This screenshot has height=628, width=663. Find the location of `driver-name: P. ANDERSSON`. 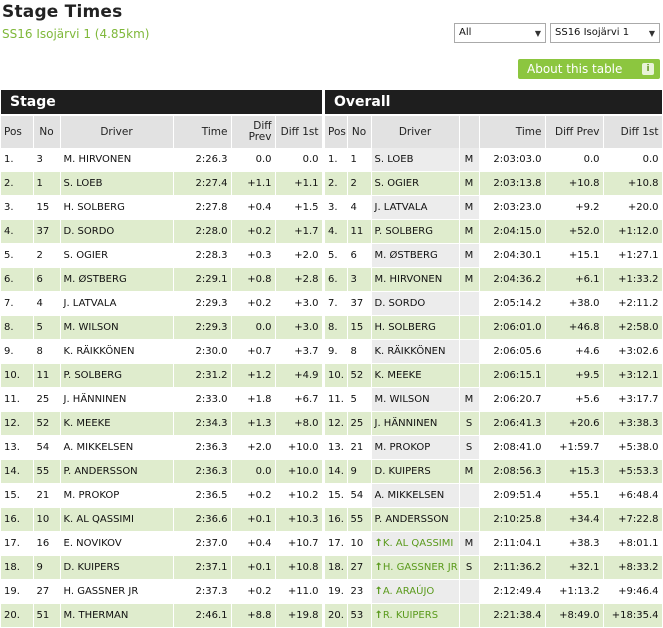

driver-name: P. ANDERSSON is located at coordinates (411, 519).